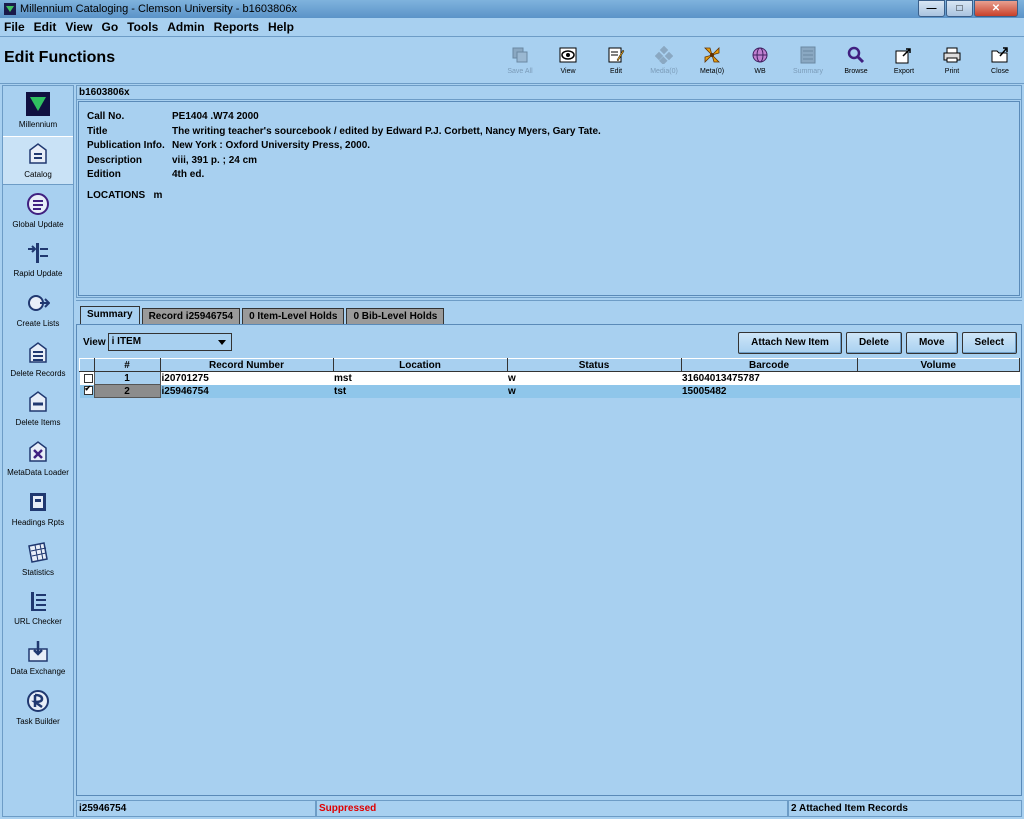 The width and height of the screenshot is (1024, 819). I want to click on field-edition: Edition 4th ed., so click(344, 175).